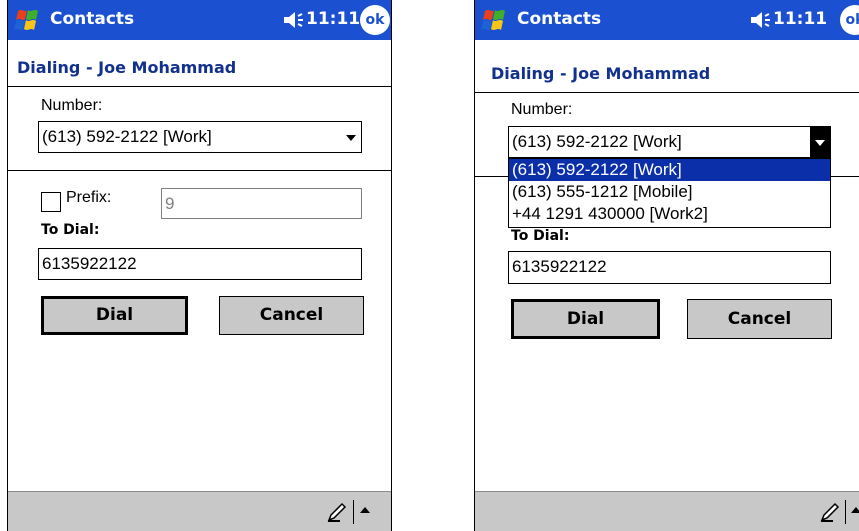 Image resolution: width=859 pixels, height=531 pixels. I want to click on prefix-label: Prefix:, so click(89, 197).